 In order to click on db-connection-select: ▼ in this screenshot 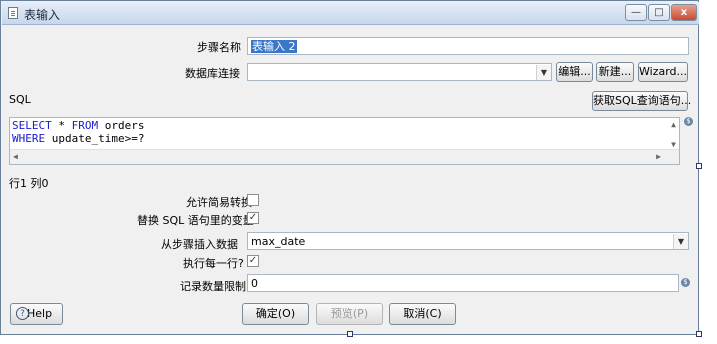, I will do `click(399, 72)`.